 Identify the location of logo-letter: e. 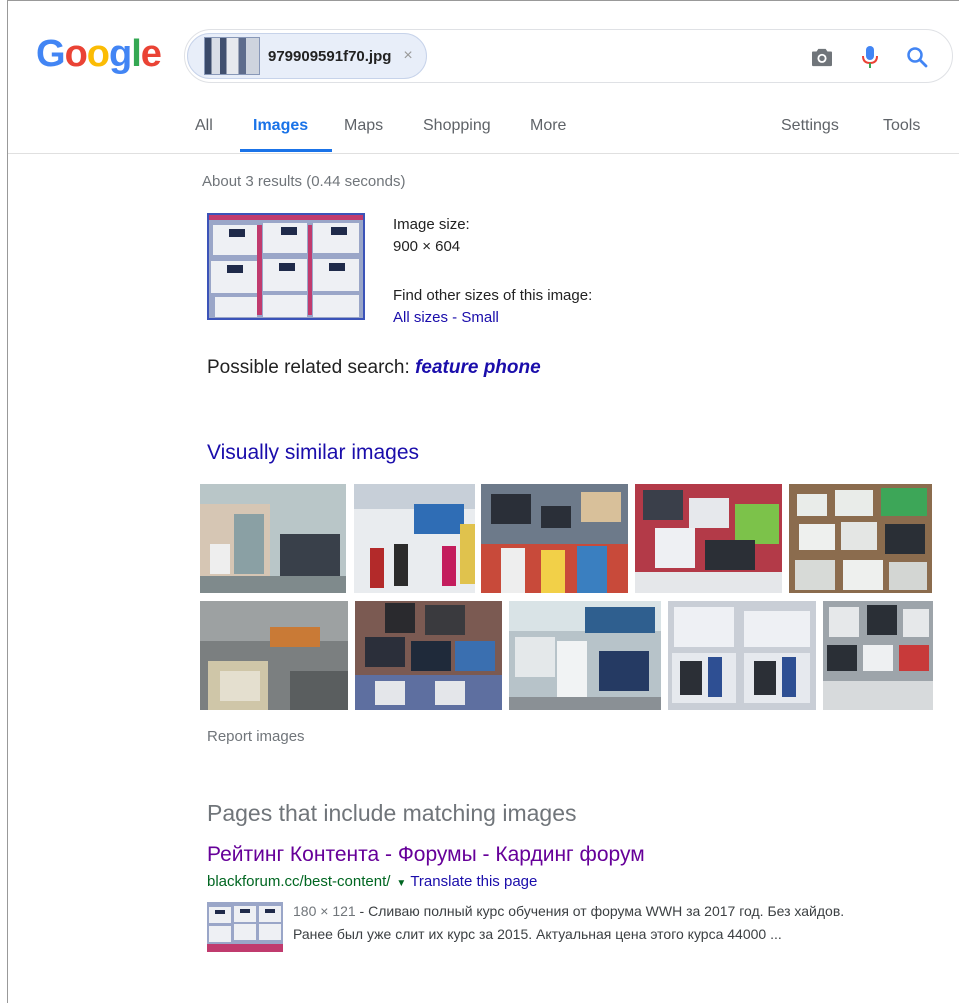
(151, 54).